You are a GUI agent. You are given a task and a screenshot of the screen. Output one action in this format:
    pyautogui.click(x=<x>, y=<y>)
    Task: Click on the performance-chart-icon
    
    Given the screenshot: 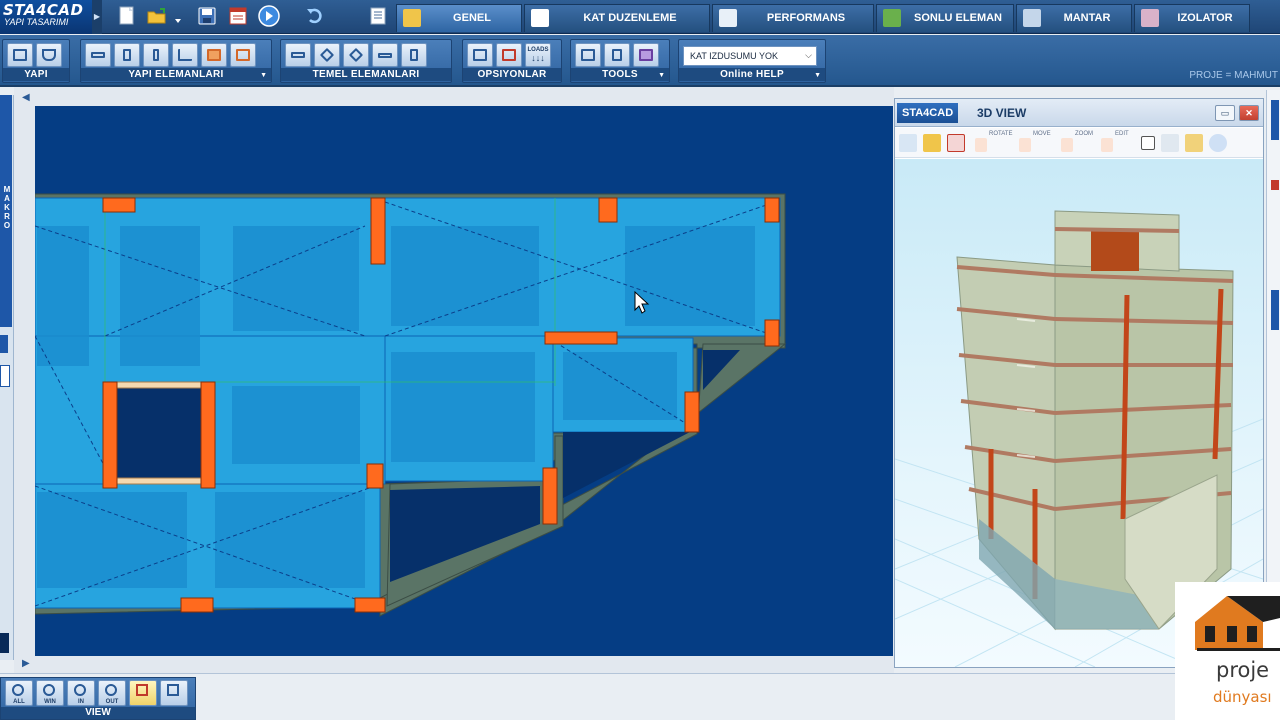 What is the action you would take?
    pyautogui.click(x=728, y=18)
    